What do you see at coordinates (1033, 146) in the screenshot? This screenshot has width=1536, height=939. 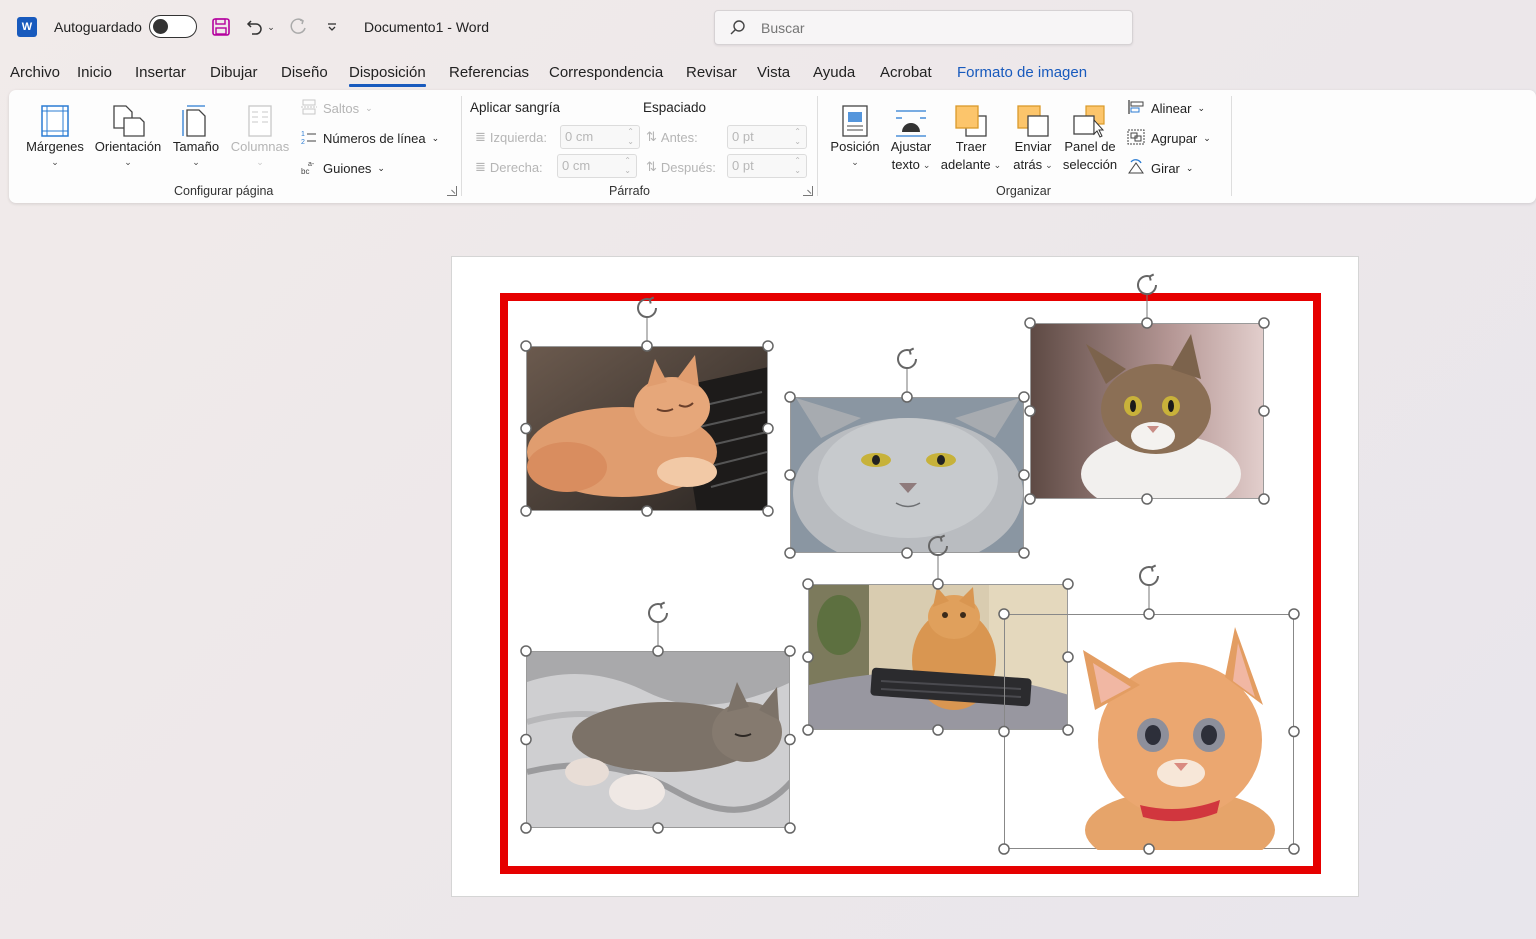 I see `send-backward-label-1: Enviar` at bounding box center [1033, 146].